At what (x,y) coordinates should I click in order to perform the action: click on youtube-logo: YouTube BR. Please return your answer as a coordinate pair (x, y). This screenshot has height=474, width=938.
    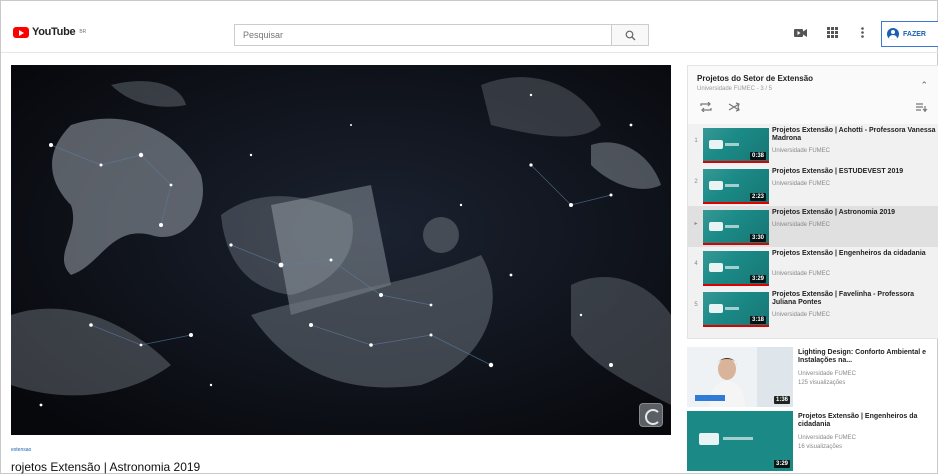
    Looking at the image, I should click on (49, 32).